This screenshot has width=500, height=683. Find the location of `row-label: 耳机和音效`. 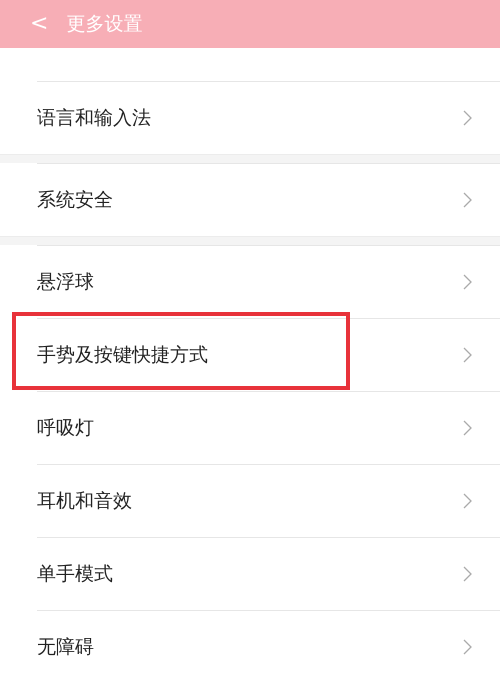

row-label: 耳机和音效 is located at coordinates (84, 501).